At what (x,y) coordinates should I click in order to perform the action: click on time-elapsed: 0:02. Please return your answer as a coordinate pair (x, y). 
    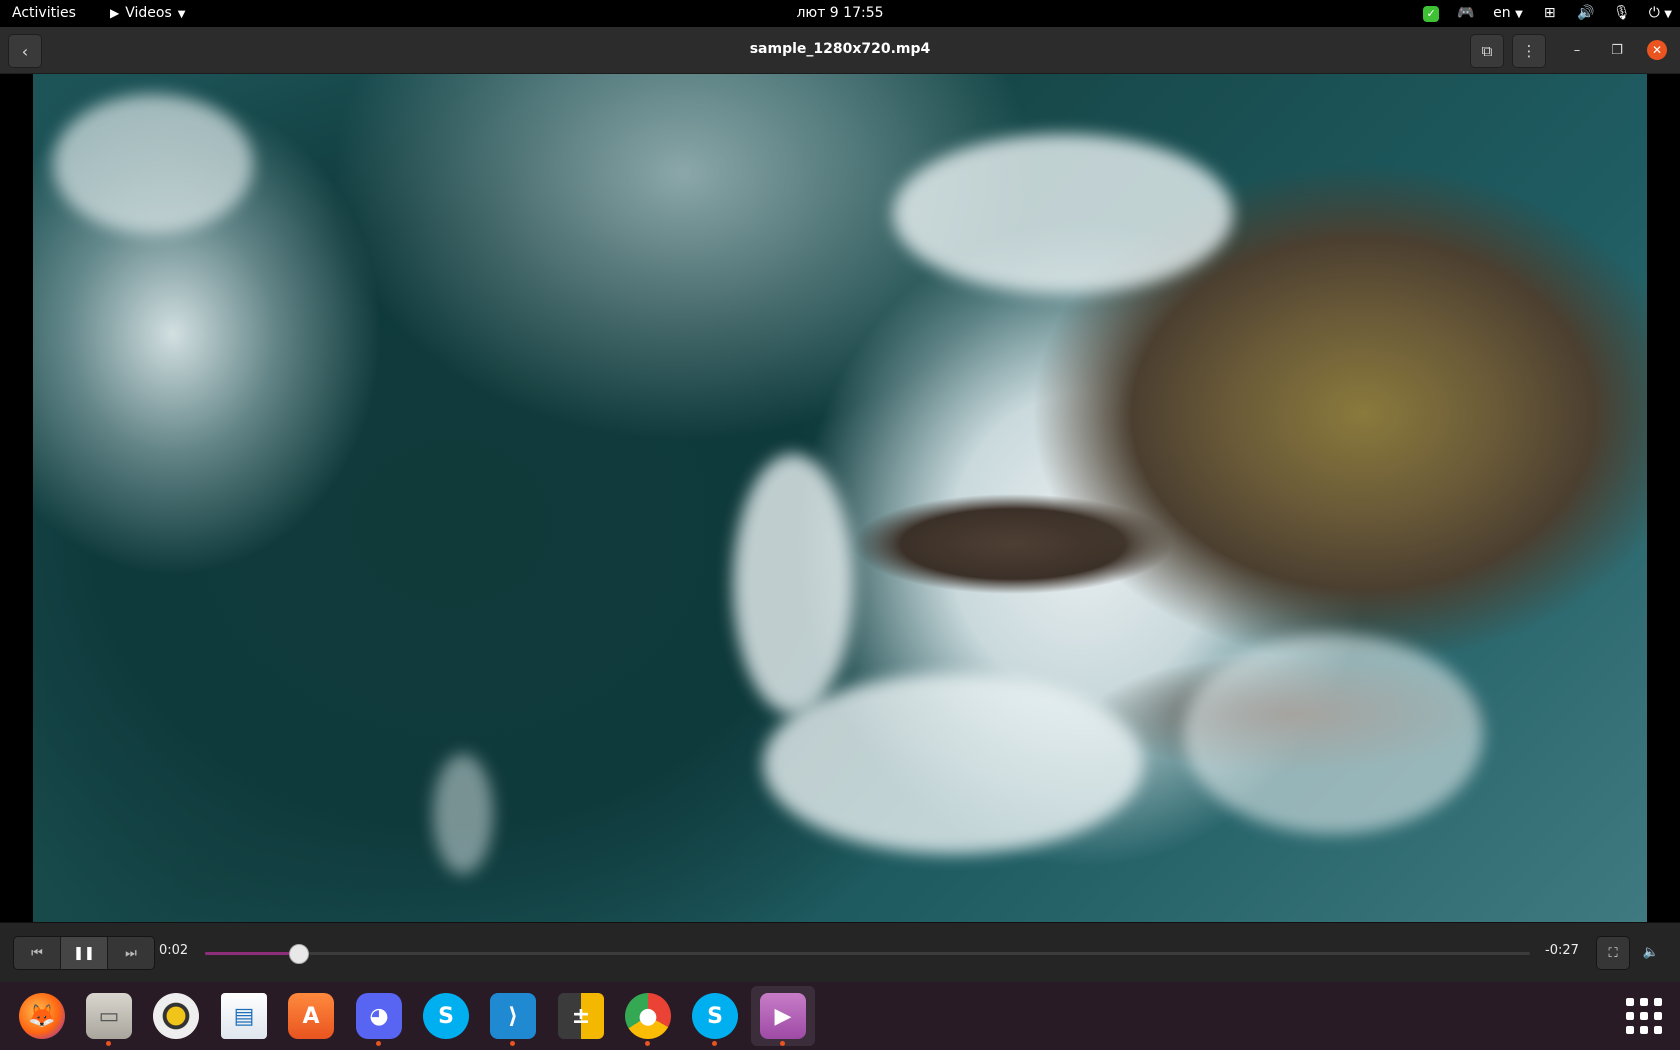
    Looking at the image, I should click on (174, 950).